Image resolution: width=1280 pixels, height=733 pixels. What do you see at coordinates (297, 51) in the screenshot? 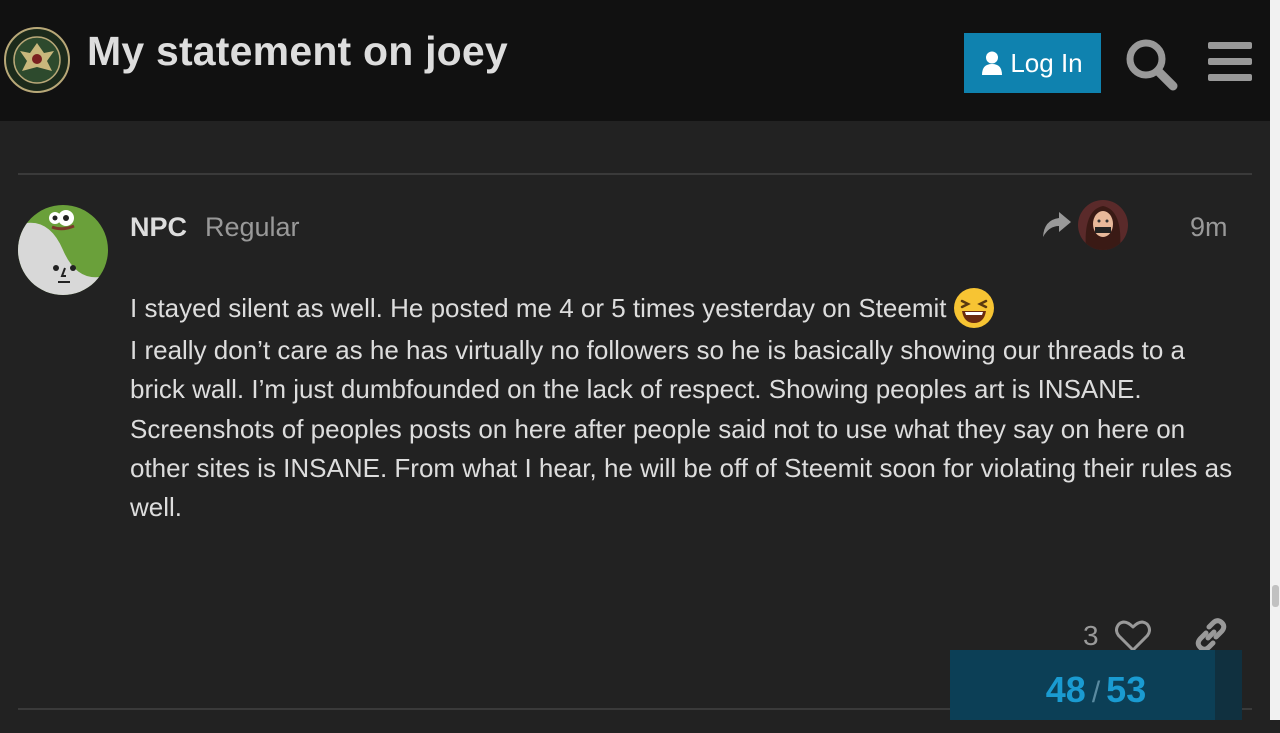
I see `topic-title: My statement on joey` at bounding box center [297, 51].